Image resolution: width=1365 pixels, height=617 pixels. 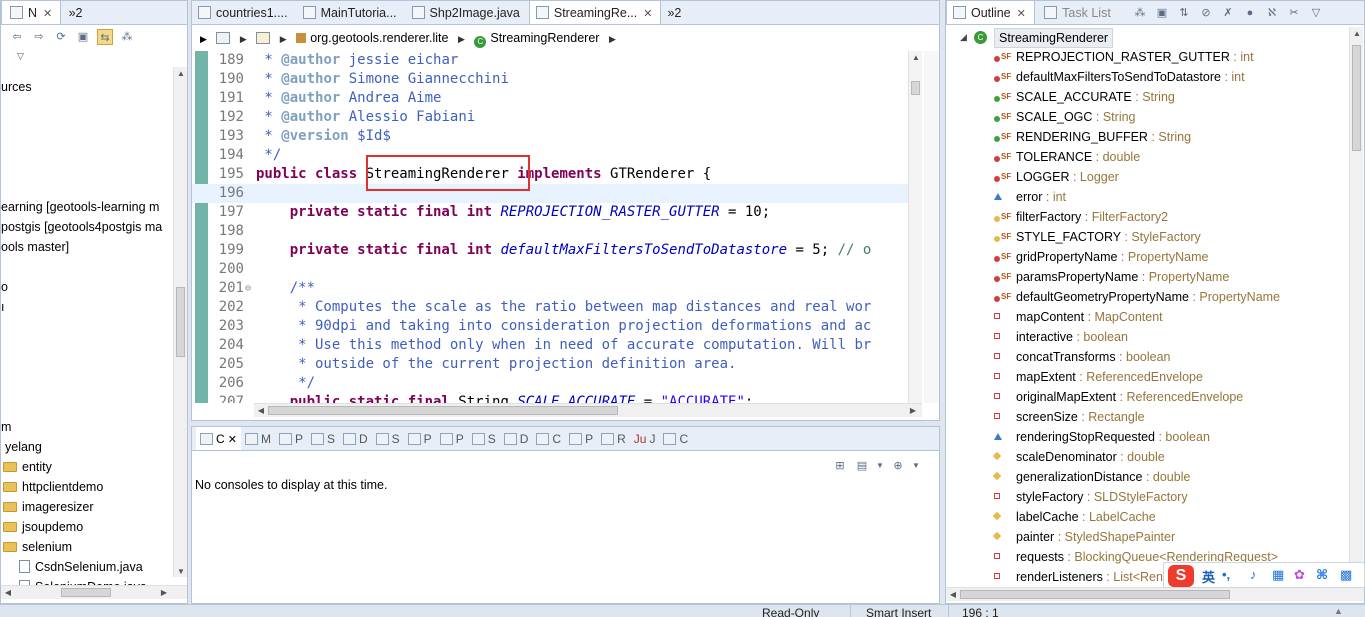 I want to click on group-icon: ⁂, so click(x=1140, y=13).